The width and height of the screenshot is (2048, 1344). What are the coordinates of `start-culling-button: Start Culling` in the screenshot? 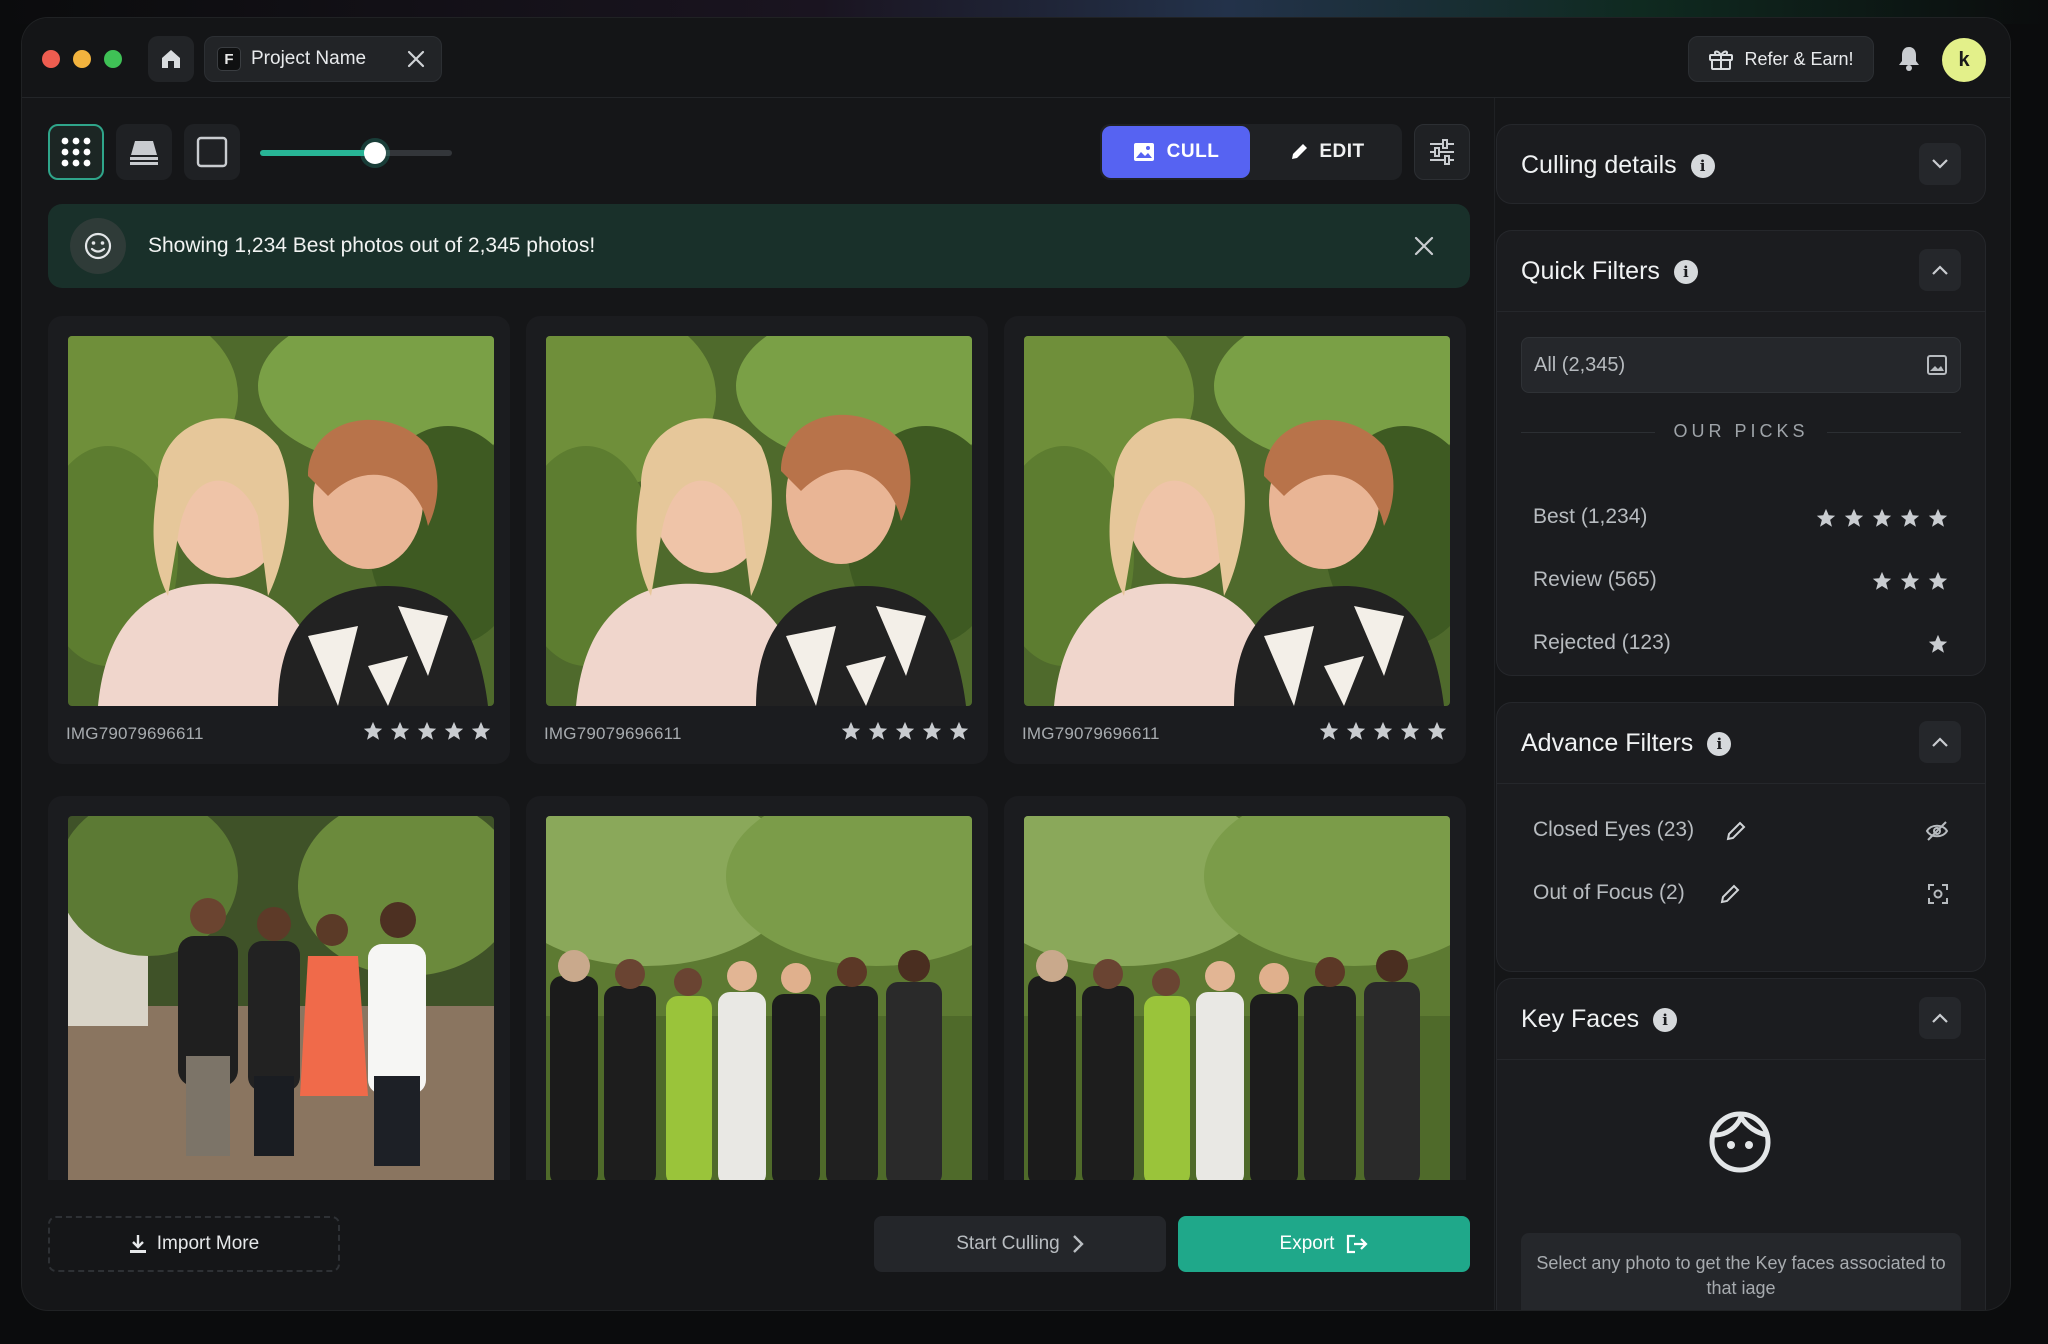 It's located at (1020, 1244).